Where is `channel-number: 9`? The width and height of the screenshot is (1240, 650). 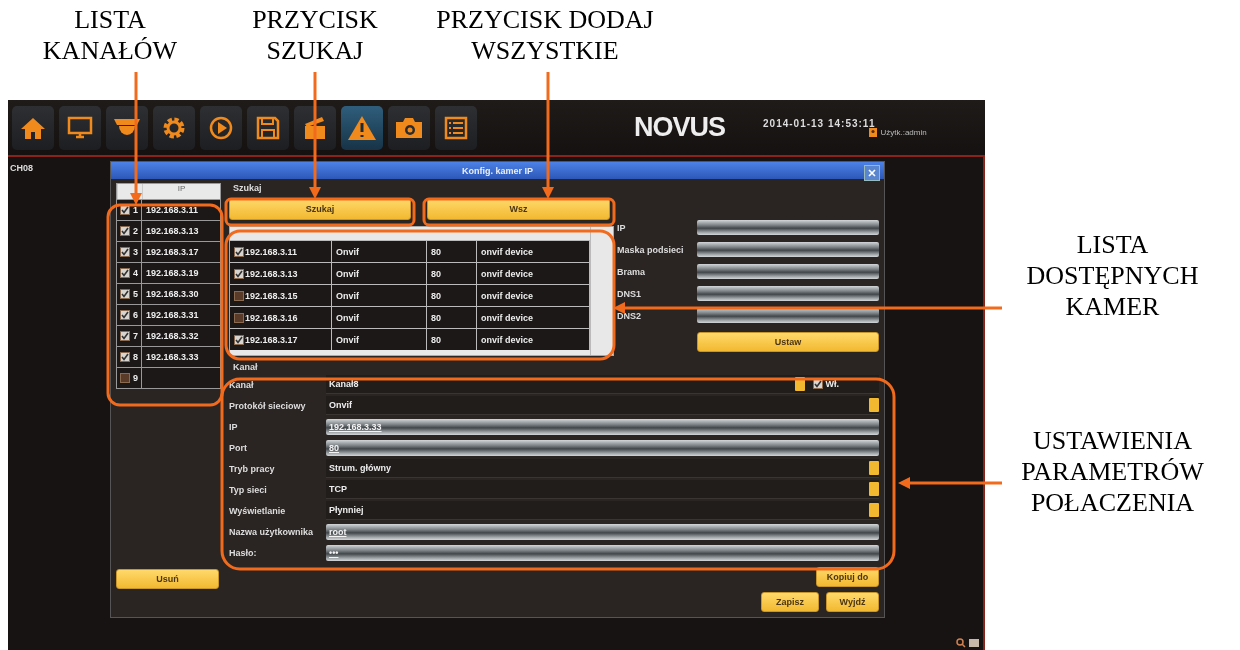 channel-number: 9 is located at coordinates (135, 378).